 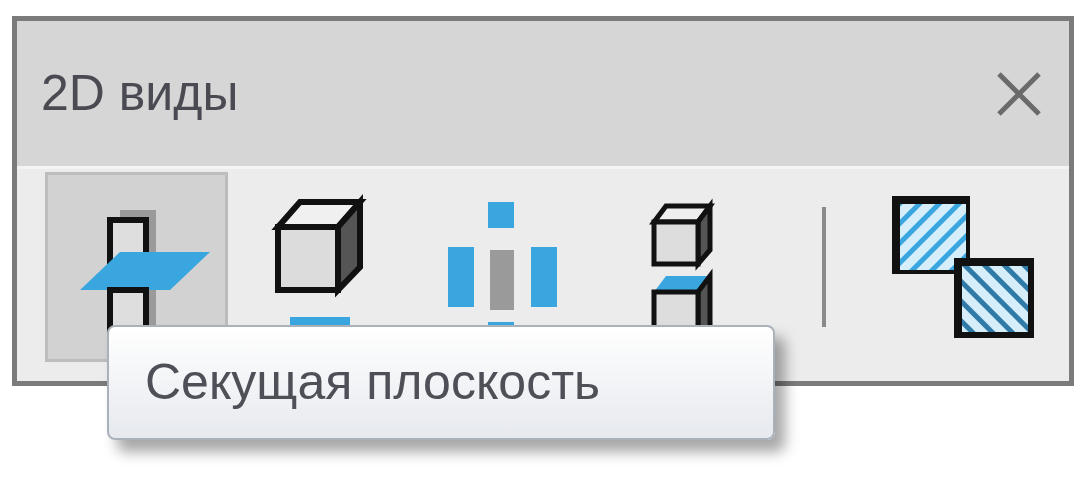 I want to click on panel-title: 2D виды, so click(x=140, y=93).